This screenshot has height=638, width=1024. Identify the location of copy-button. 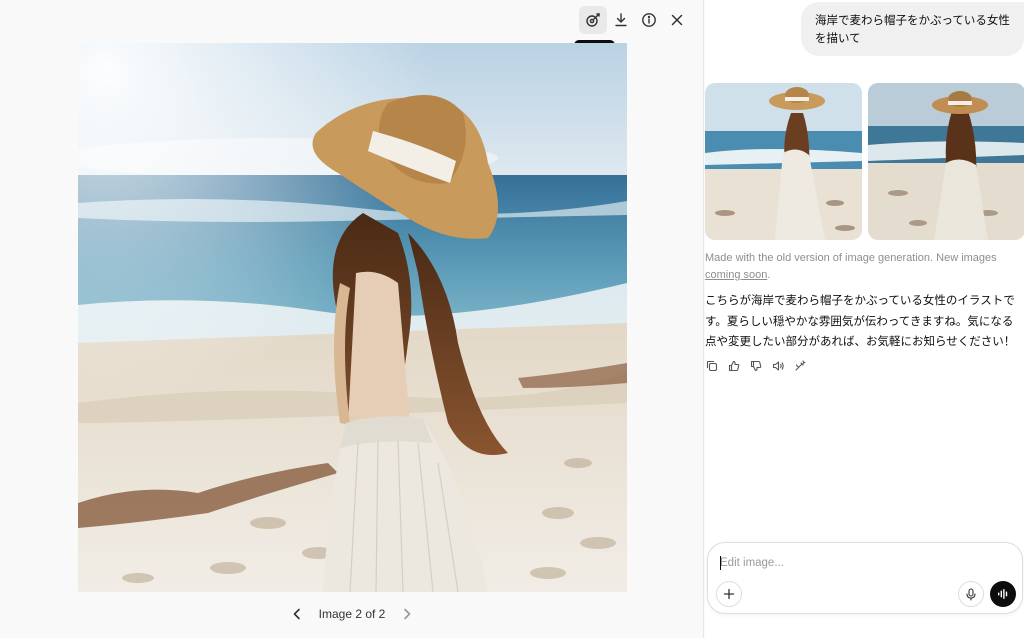
(712, 366).